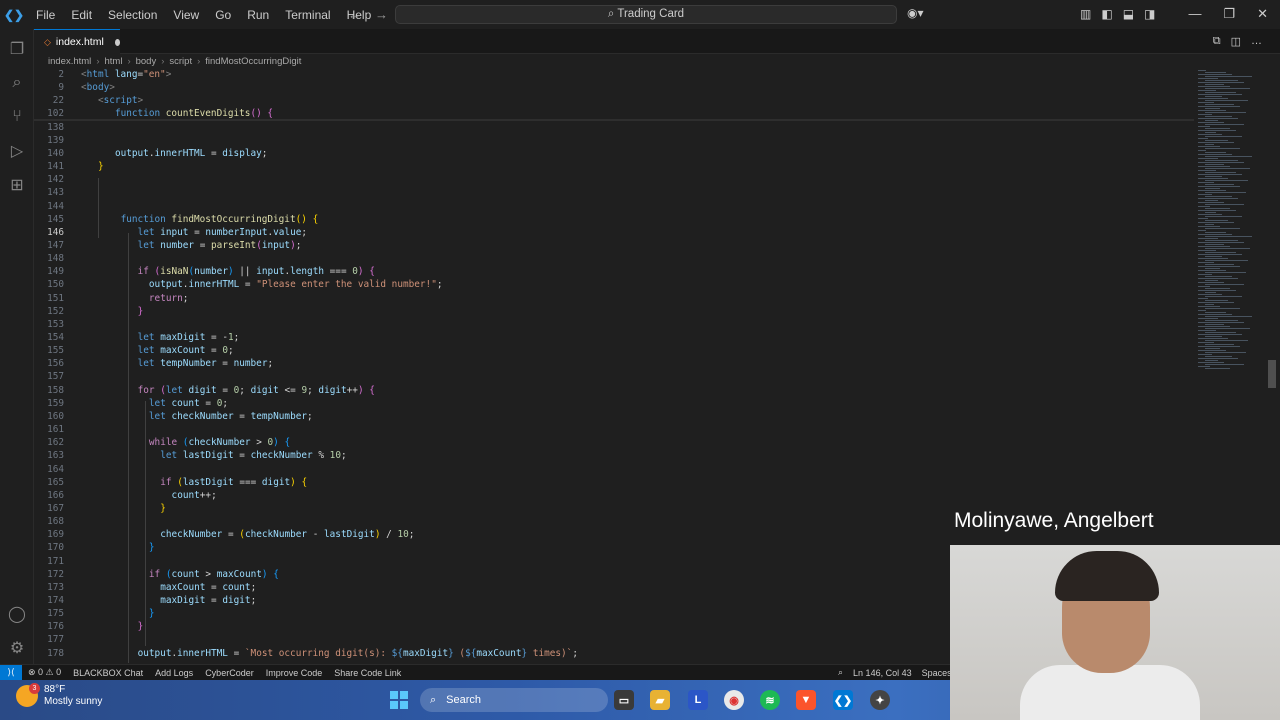  What do you see at coordinates (609, 179) in the screenshot?
I see `code-line: 142` at bounding box center [609, 179].